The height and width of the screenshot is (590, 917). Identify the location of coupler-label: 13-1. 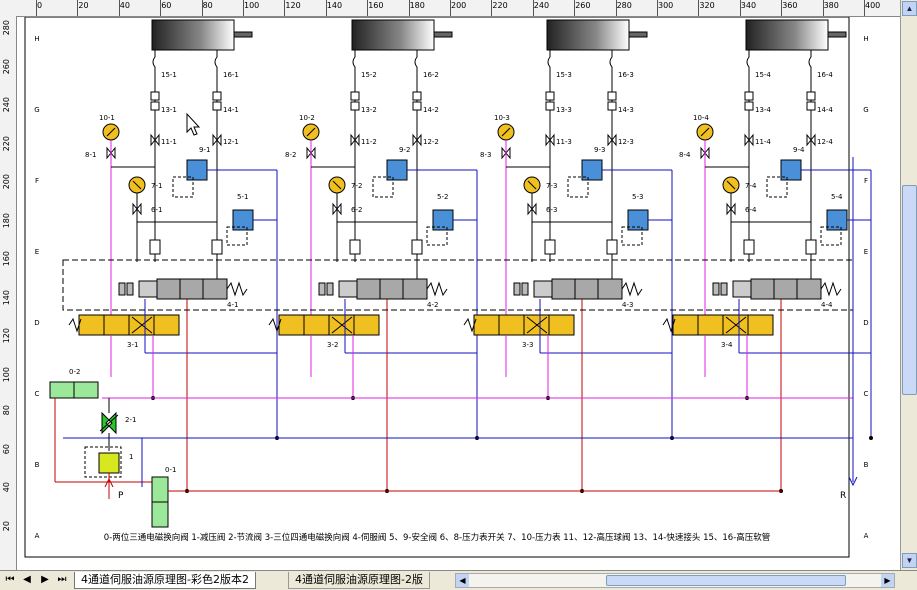
(169, 110).